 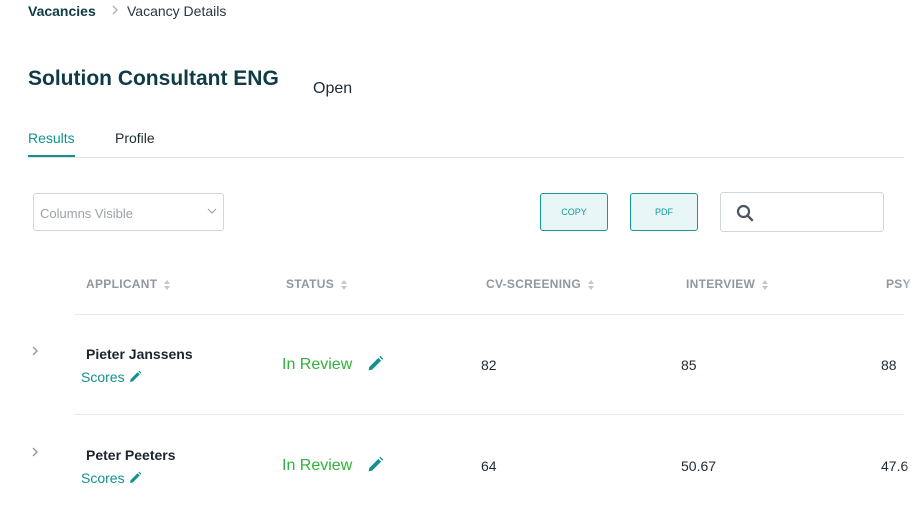 I want to click on vacancy-status: Open, so click(x=333, y=88).